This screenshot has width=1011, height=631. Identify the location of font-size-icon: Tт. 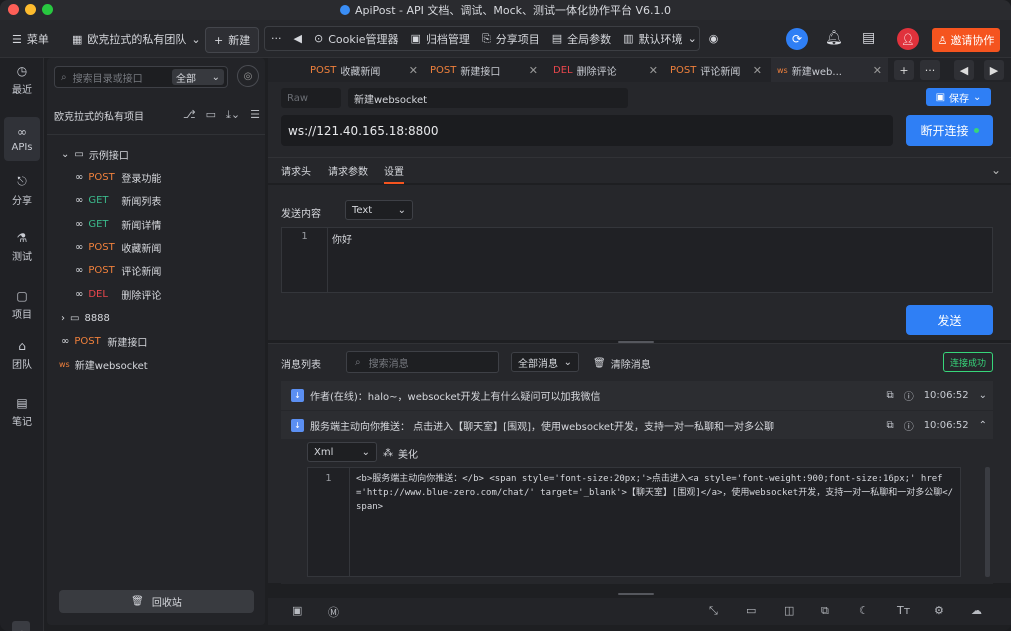
(903, 610).